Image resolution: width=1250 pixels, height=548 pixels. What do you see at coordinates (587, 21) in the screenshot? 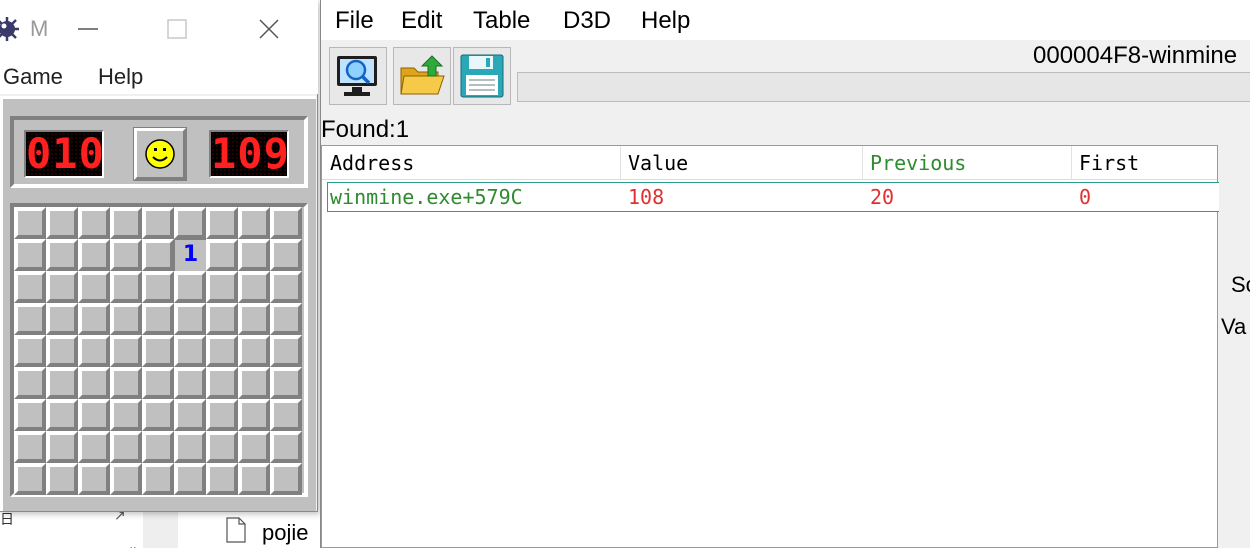
I see `menu-d3d: D3D` at bounding box center [587, 21].